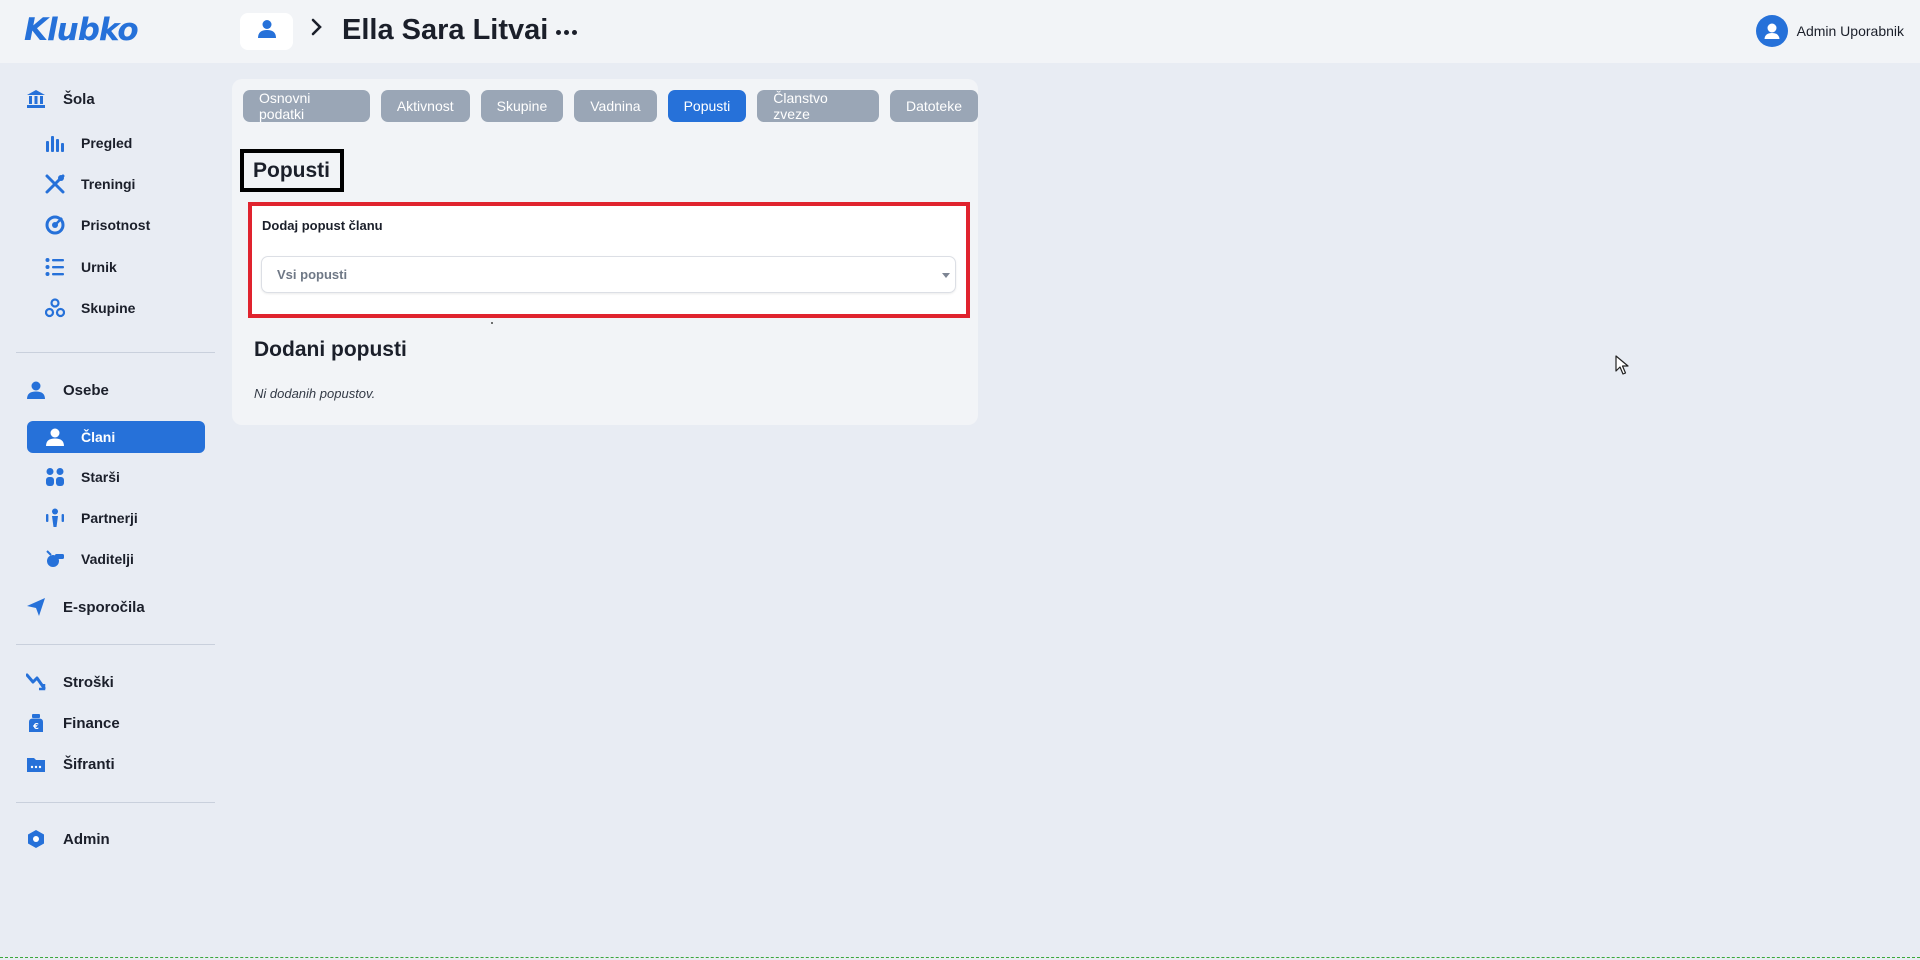 The image size is (1920, 960). I want to click on user-menu: Admin Uporabnik, so click(1829, 31).